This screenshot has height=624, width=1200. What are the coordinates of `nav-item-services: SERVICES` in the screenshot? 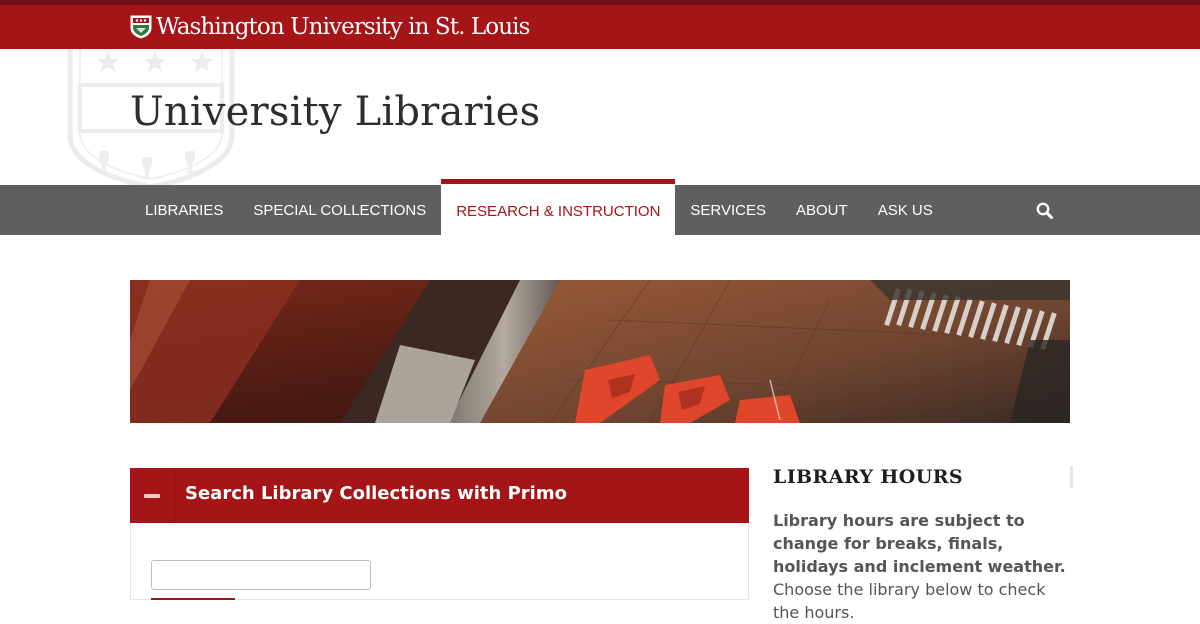 It's located at (728, 210).